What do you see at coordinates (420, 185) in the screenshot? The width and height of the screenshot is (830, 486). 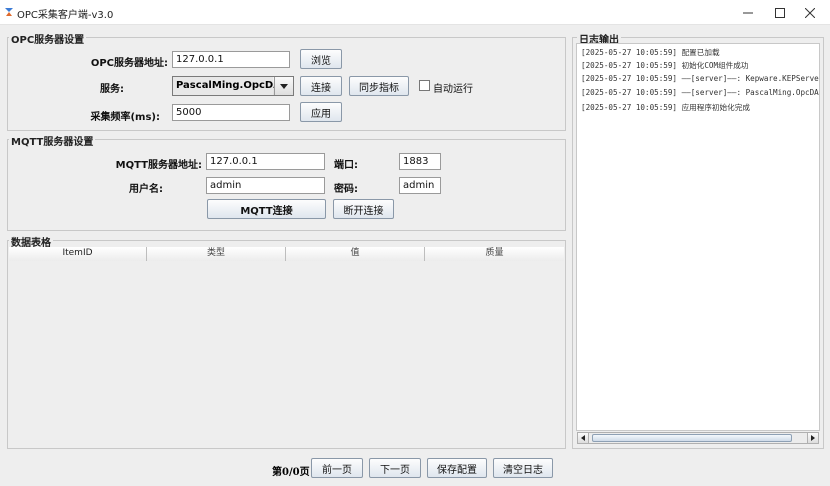 I see `password-input: admin` at bounding box center [420, 185].